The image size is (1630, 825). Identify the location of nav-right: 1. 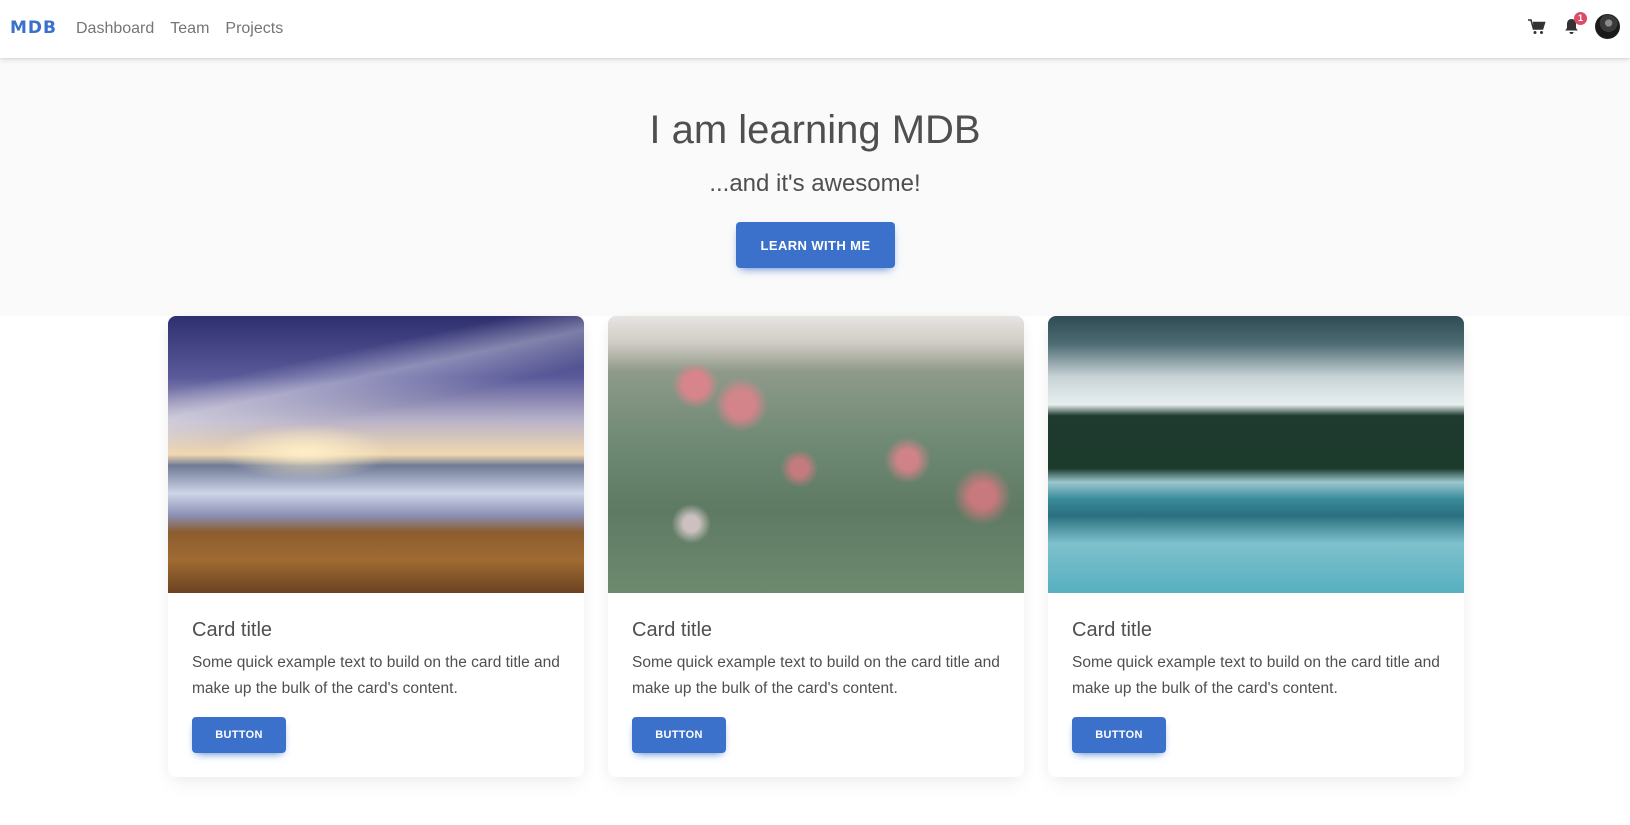
(1573, 25).